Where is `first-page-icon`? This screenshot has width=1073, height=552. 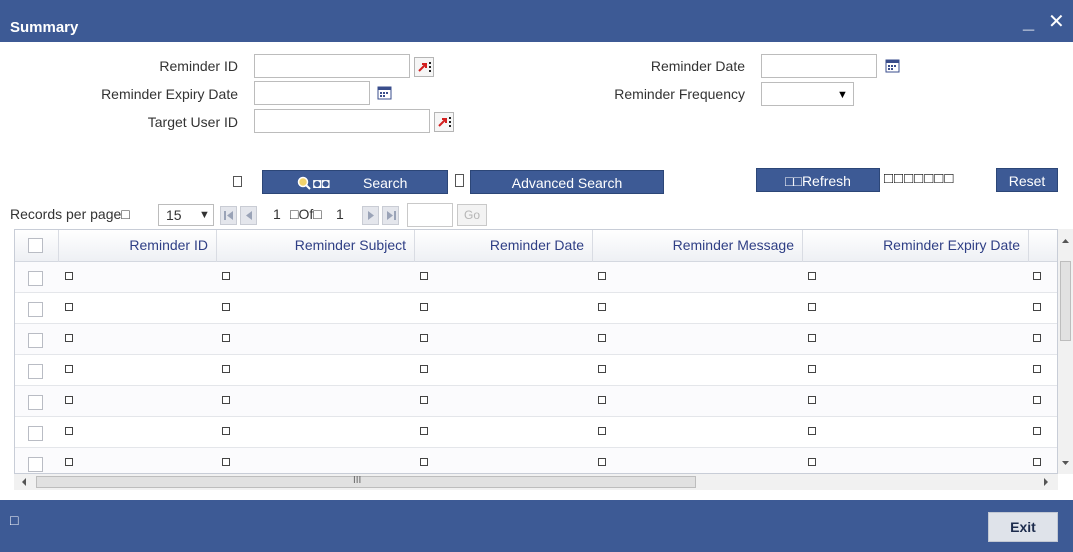 first-page-icon is located at coordinates (228, 215).